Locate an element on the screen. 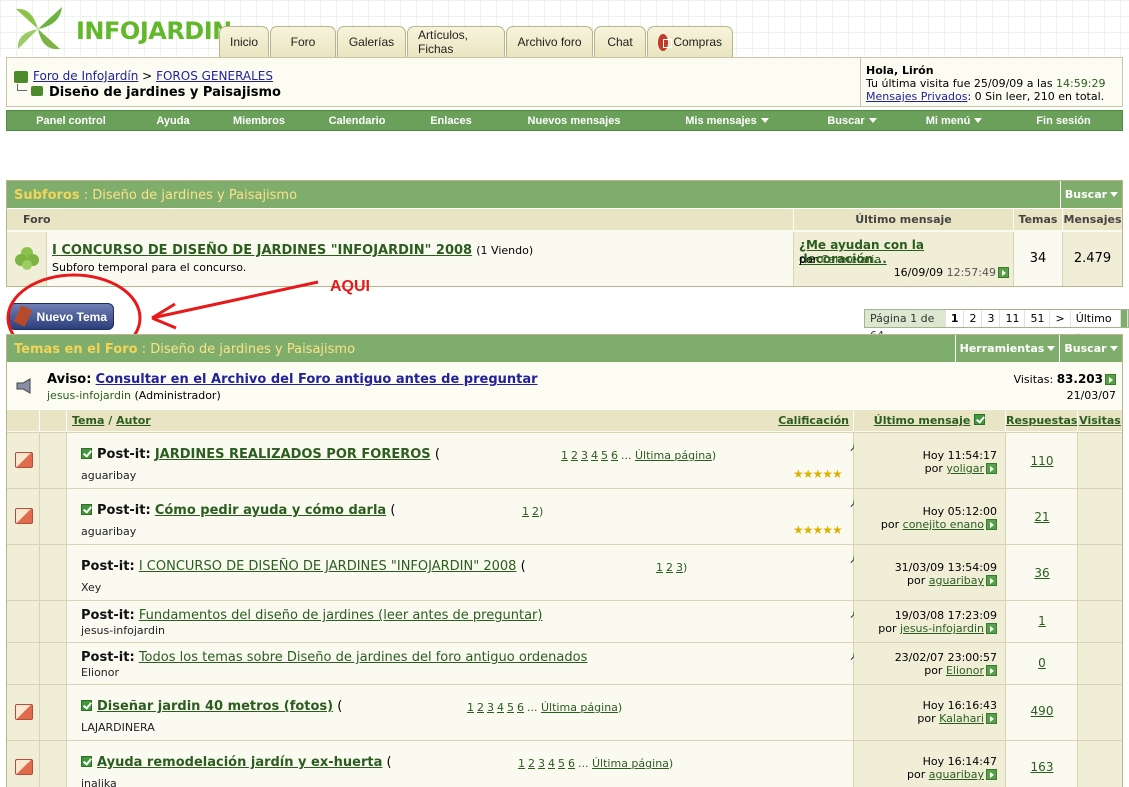  sort-autor-link: Autor is located at coordinates (133, 420).